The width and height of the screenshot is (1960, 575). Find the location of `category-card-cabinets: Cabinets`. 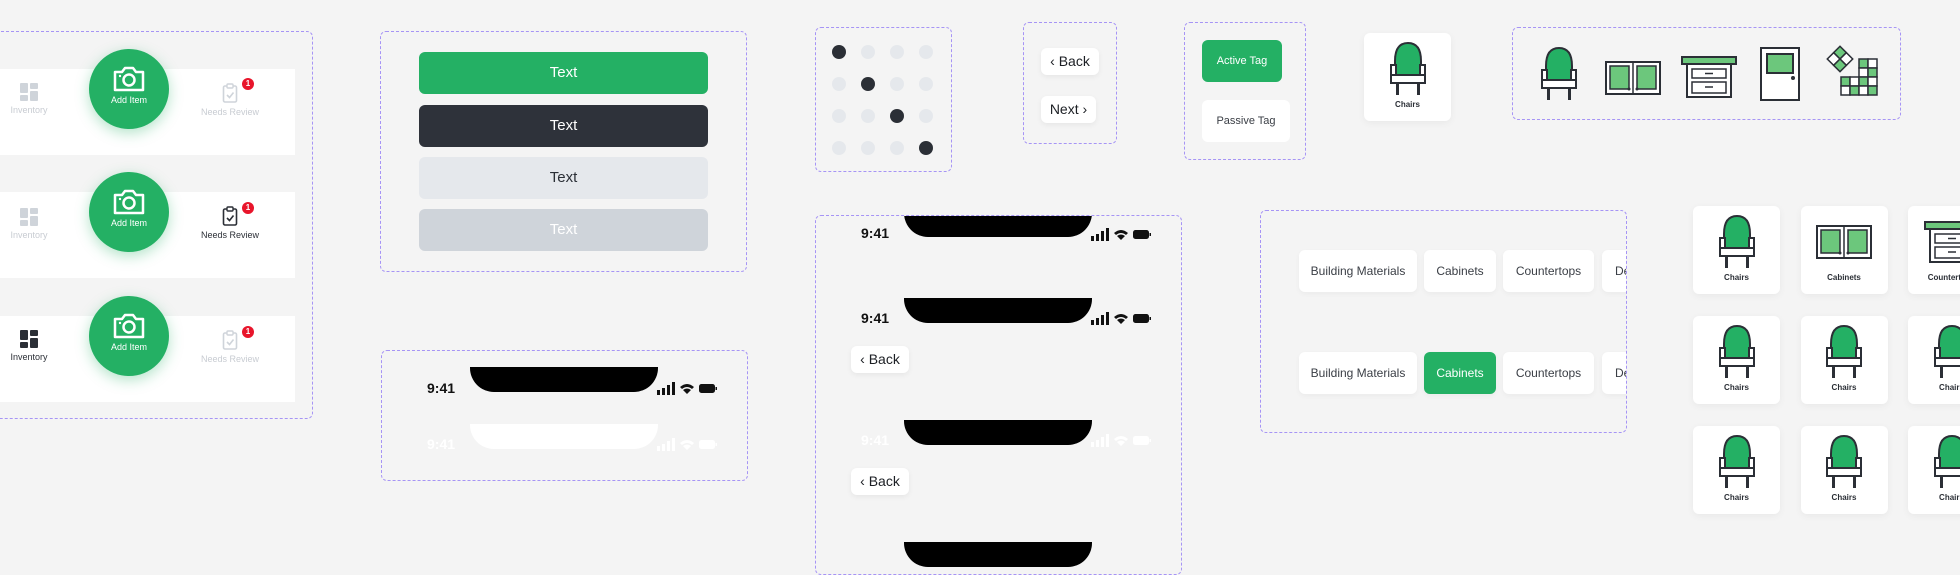

category-card-cabinets: Cabinets is located at coordinates (1844, 250).